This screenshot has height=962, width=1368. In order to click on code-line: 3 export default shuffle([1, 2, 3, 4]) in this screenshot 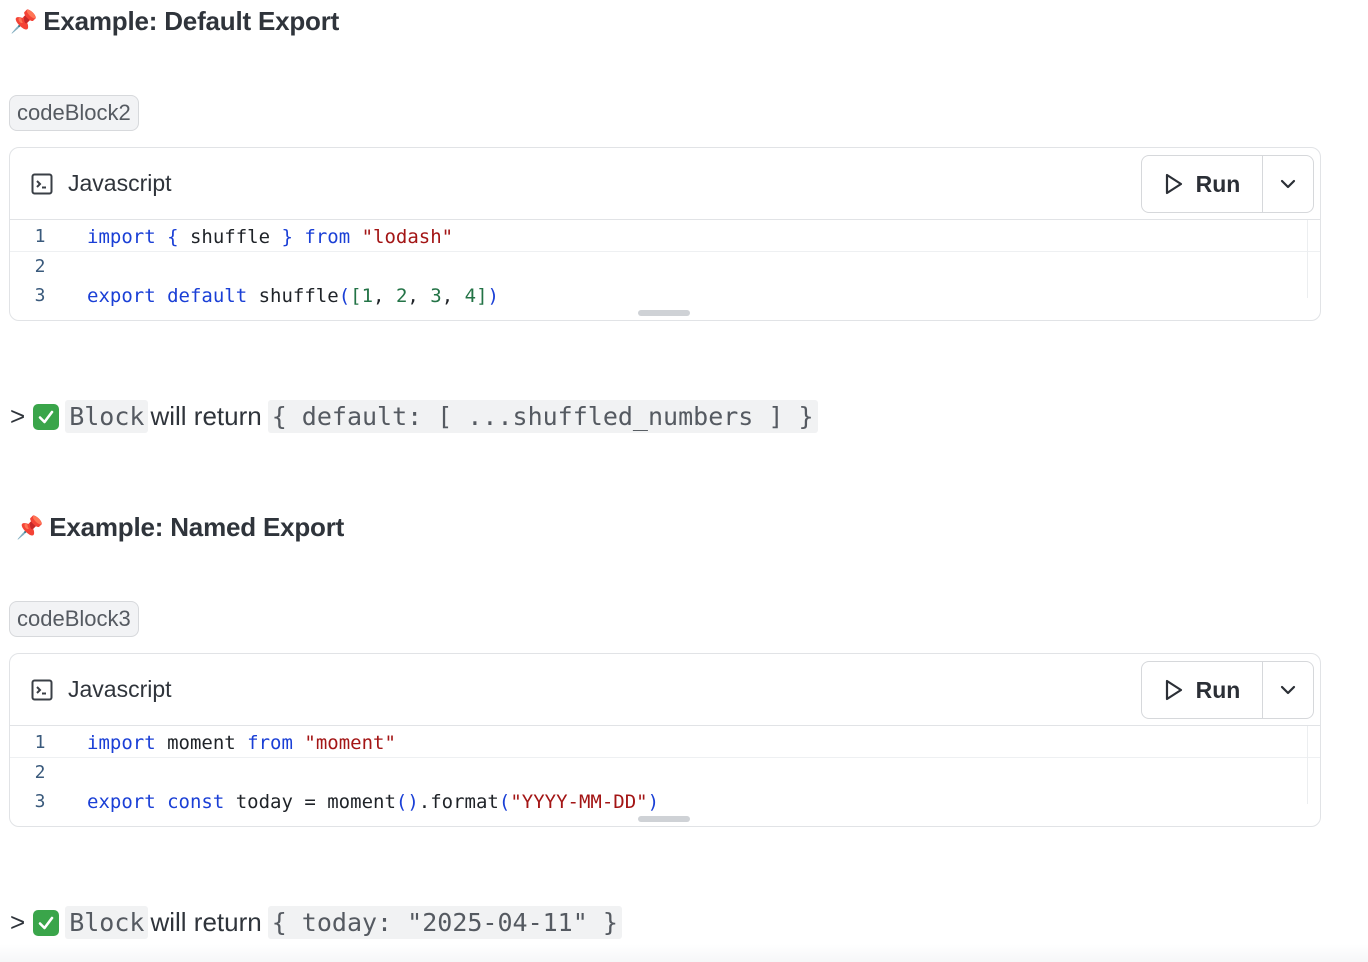, I will do `click(665, 295)`.